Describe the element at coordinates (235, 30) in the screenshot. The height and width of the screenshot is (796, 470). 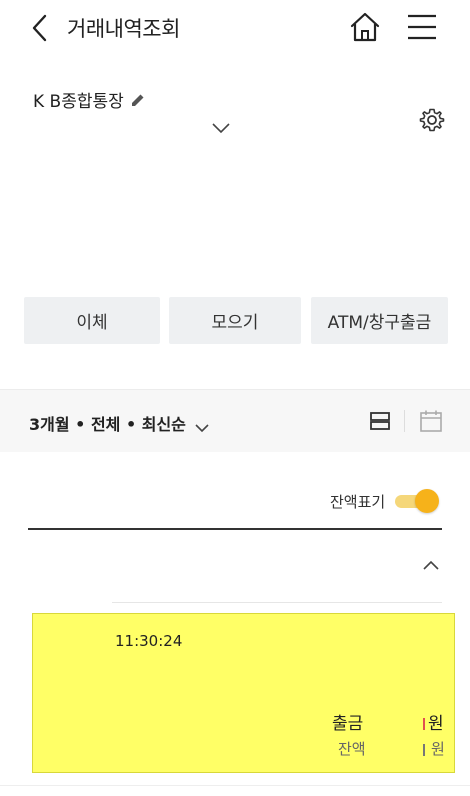
I see `app-header: 거래내역조회` at that location.